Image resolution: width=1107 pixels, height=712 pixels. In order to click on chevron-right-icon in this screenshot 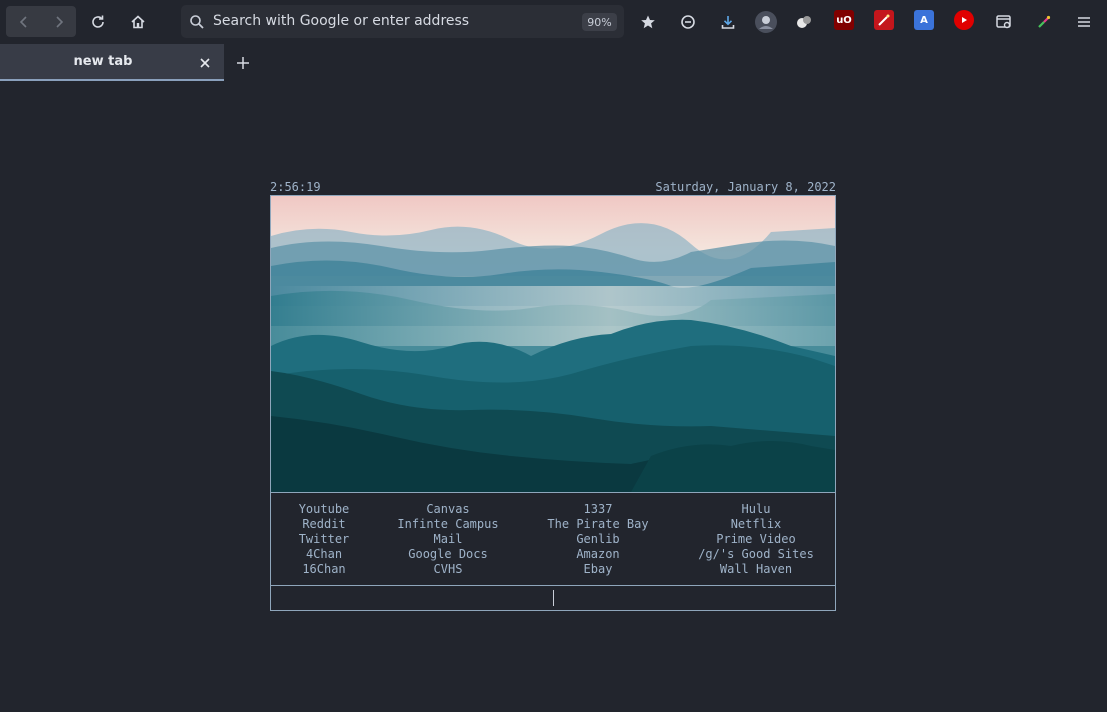, I will do `click(59, 21)`.